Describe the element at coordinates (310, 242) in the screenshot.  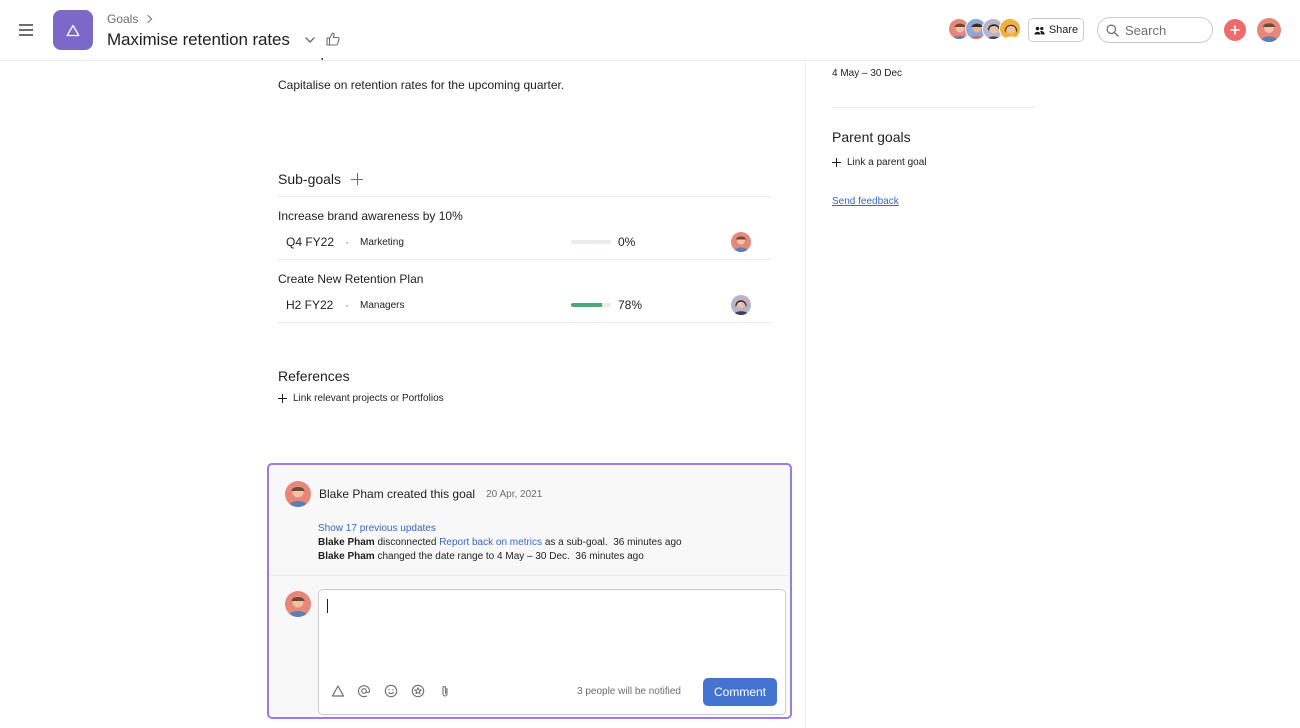
I see `subgoal-period: Q4 FY22` at that location.